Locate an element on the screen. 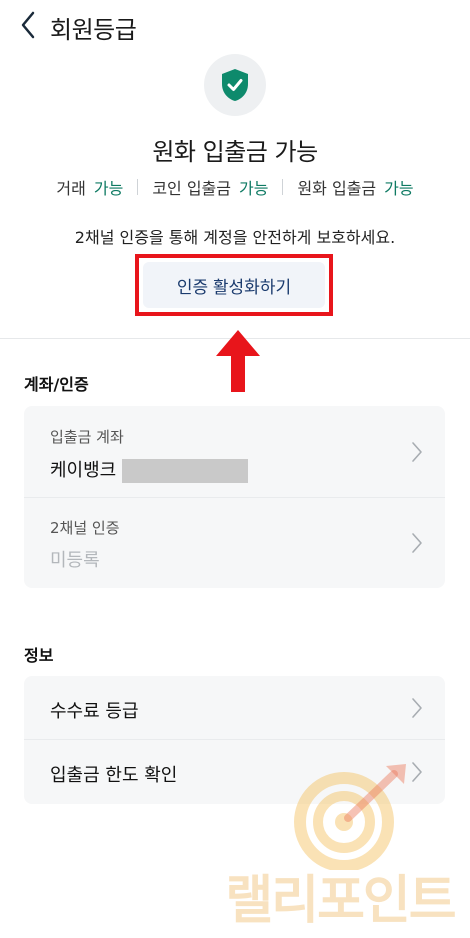 Image resolution: width=470 pixels, height=938 pixels. target-icon is located at coordinates (350, 817).